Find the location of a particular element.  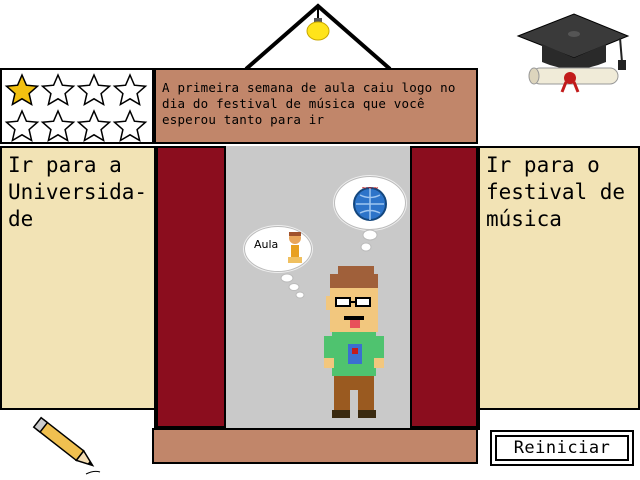

diploma-icon is located at coordinates (573, 80).